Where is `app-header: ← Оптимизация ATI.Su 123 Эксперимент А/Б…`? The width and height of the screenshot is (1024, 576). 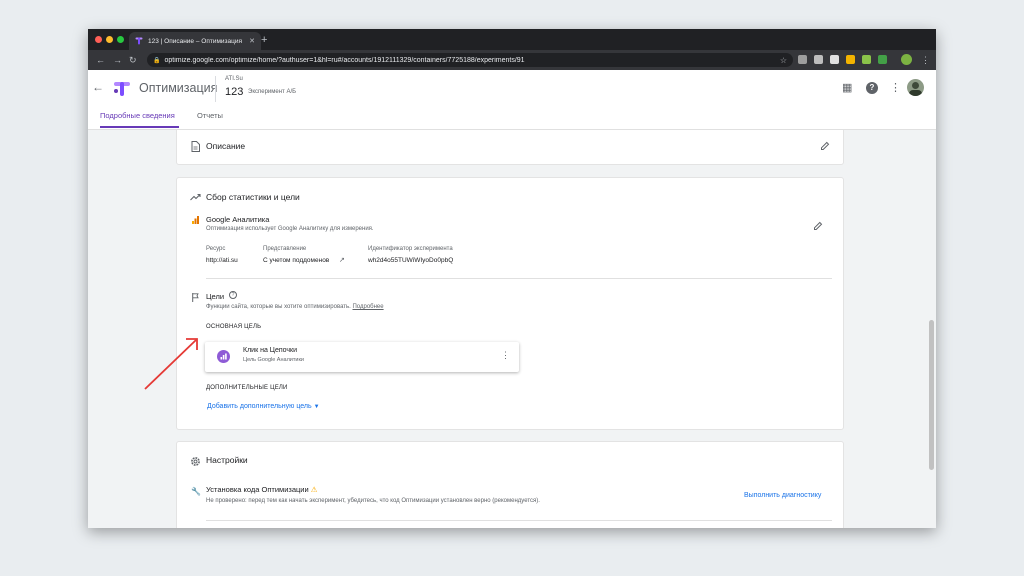
app-header: ← Оптимизация ATI.Su 123 Эксперимент А/Б… is located at coordinates (512, 89).